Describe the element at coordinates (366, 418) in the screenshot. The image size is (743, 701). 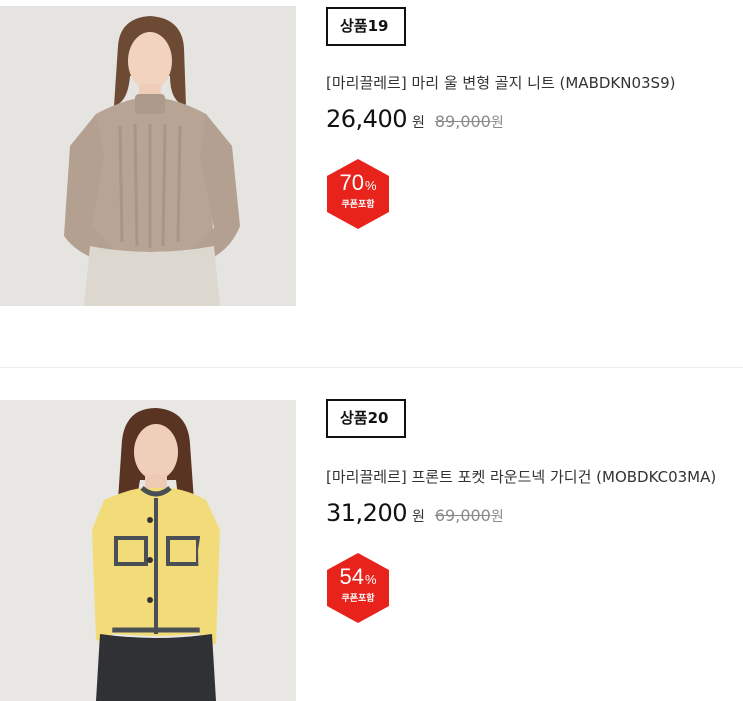
I see `product-number-tag: 상품20` at that location.